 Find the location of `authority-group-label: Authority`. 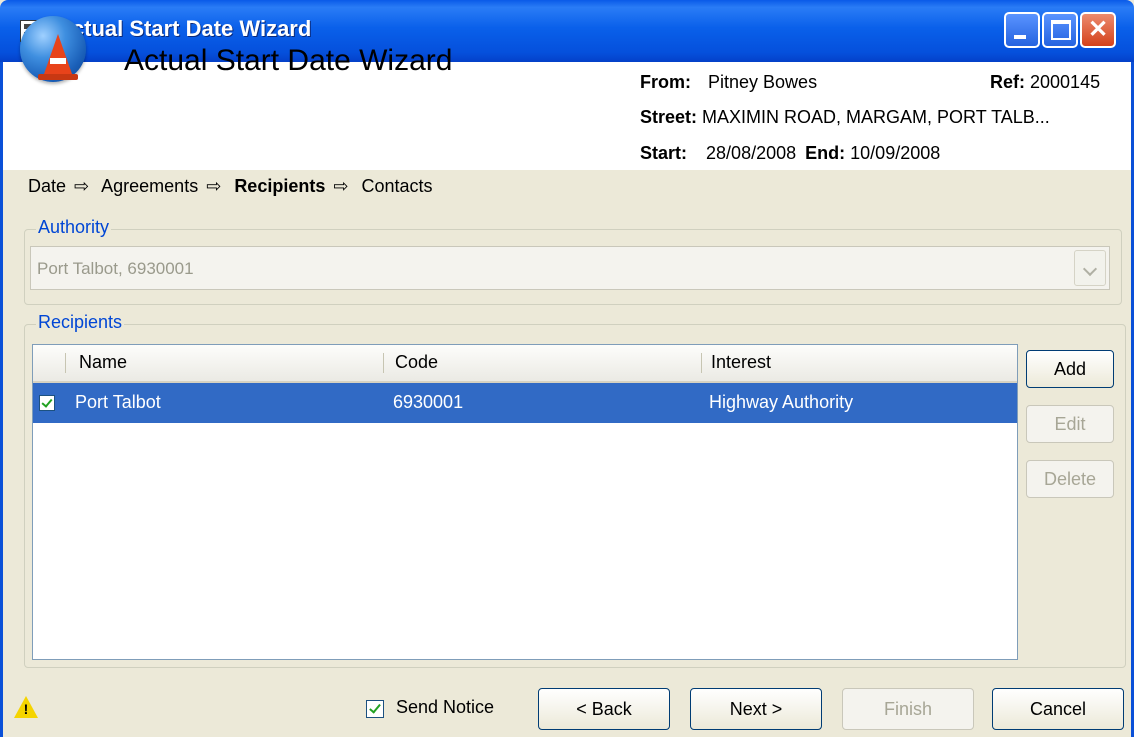

authority-group-label: Authority is located at coordinates (74, 227).